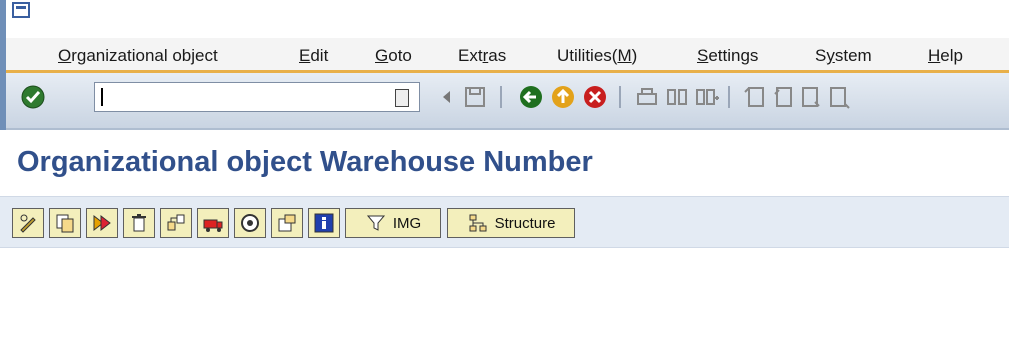 Image resolution: width=1009 pixels, height=343 pixels. I want to click on create-icon, so click(176, 222).